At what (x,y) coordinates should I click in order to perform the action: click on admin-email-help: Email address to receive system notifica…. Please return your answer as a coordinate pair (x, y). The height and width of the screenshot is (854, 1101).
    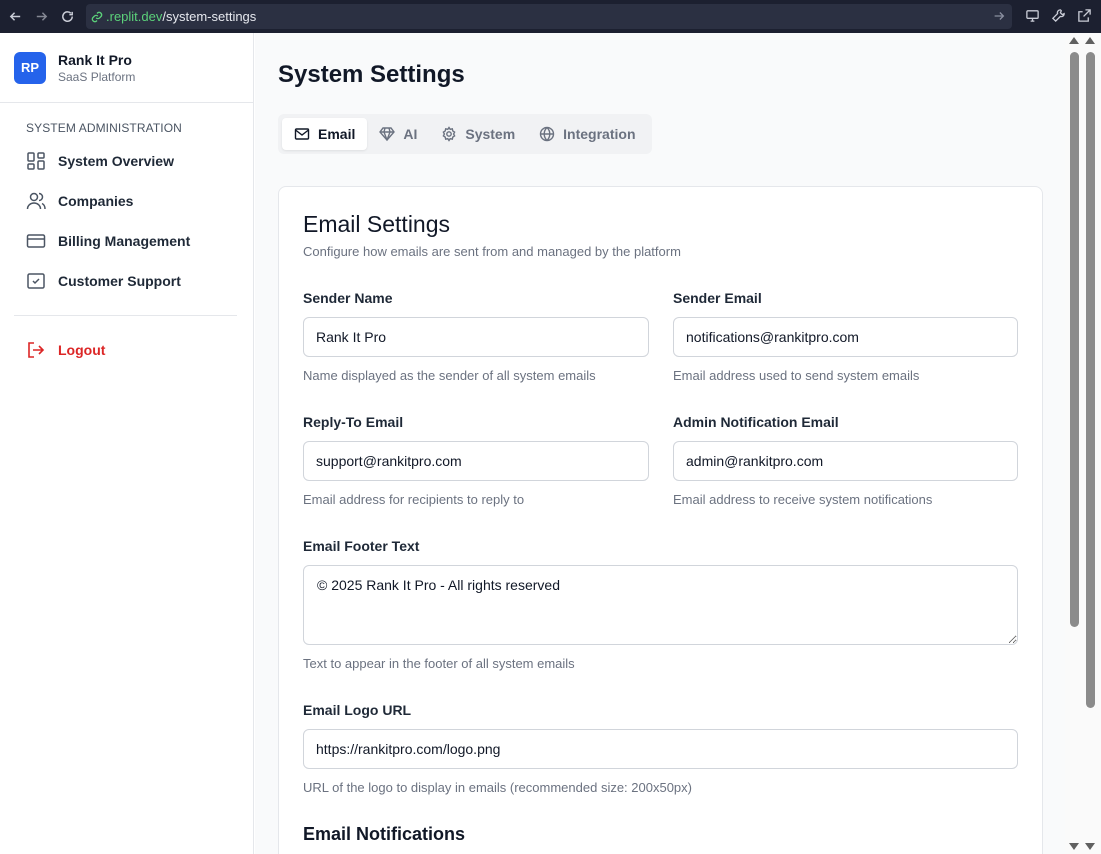
    Looking at the image, I should click on (803, 499).